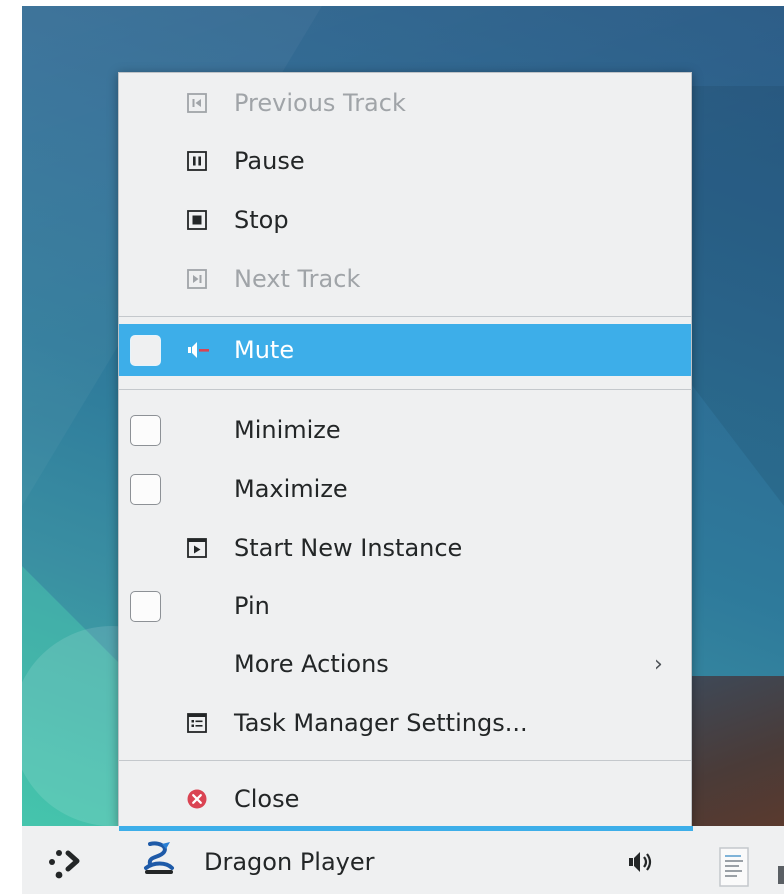 The height and width of the screenshot is (894, 784). I want to click on previous-track-icon, so click(197, 103).